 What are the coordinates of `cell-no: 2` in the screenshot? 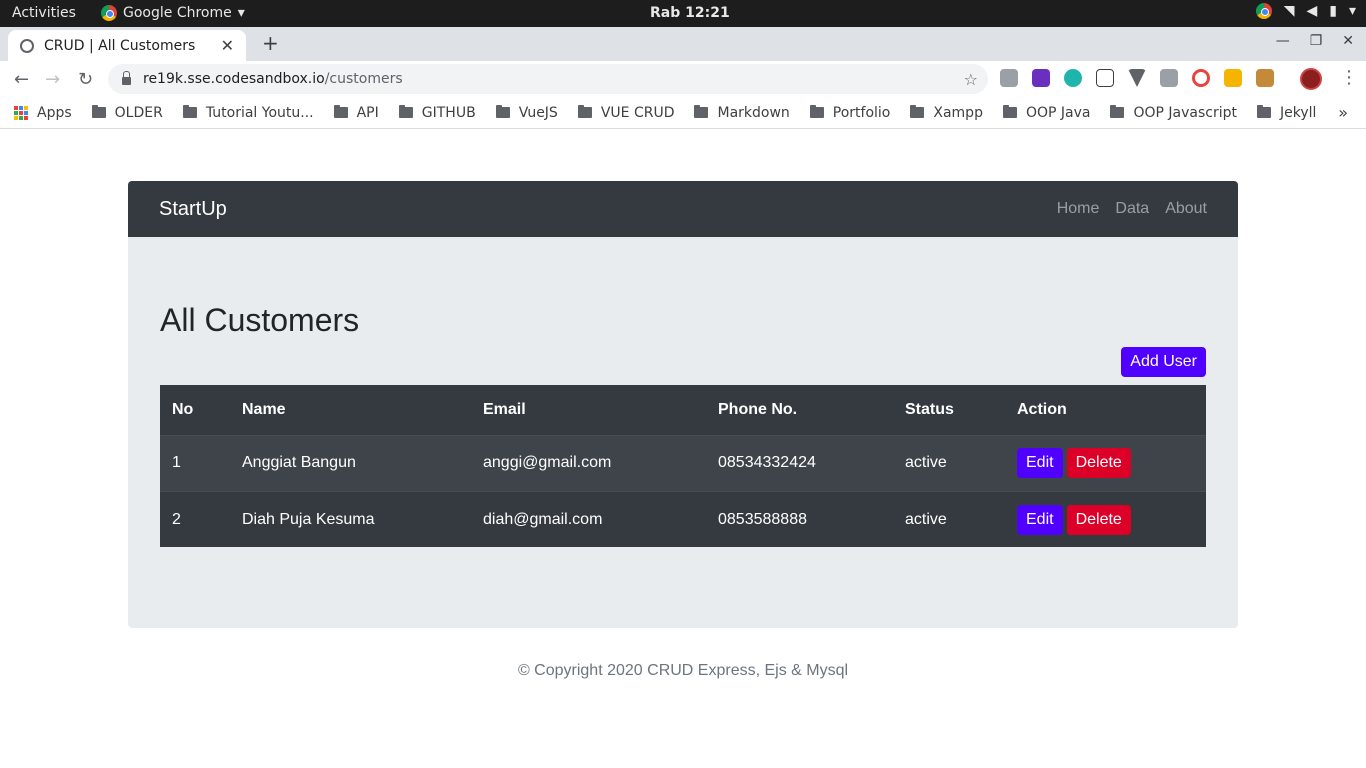 It's located at (195, 519).